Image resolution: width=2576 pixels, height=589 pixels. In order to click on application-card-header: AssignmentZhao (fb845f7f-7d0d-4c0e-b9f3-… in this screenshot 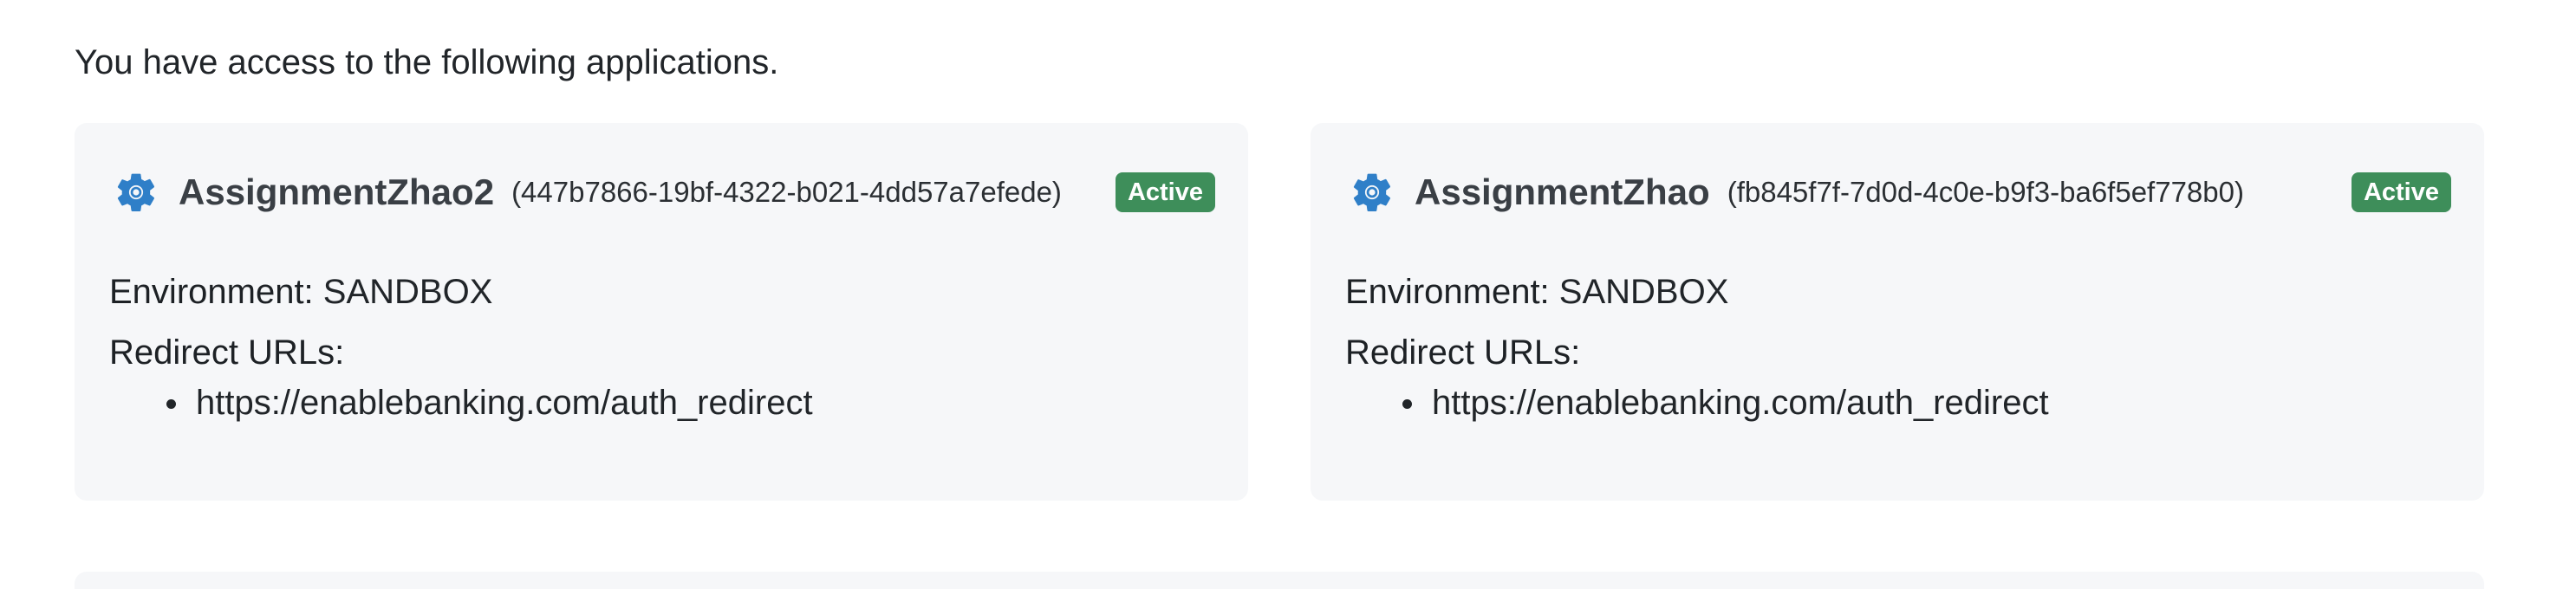, I will do `click(1900, 192)`.